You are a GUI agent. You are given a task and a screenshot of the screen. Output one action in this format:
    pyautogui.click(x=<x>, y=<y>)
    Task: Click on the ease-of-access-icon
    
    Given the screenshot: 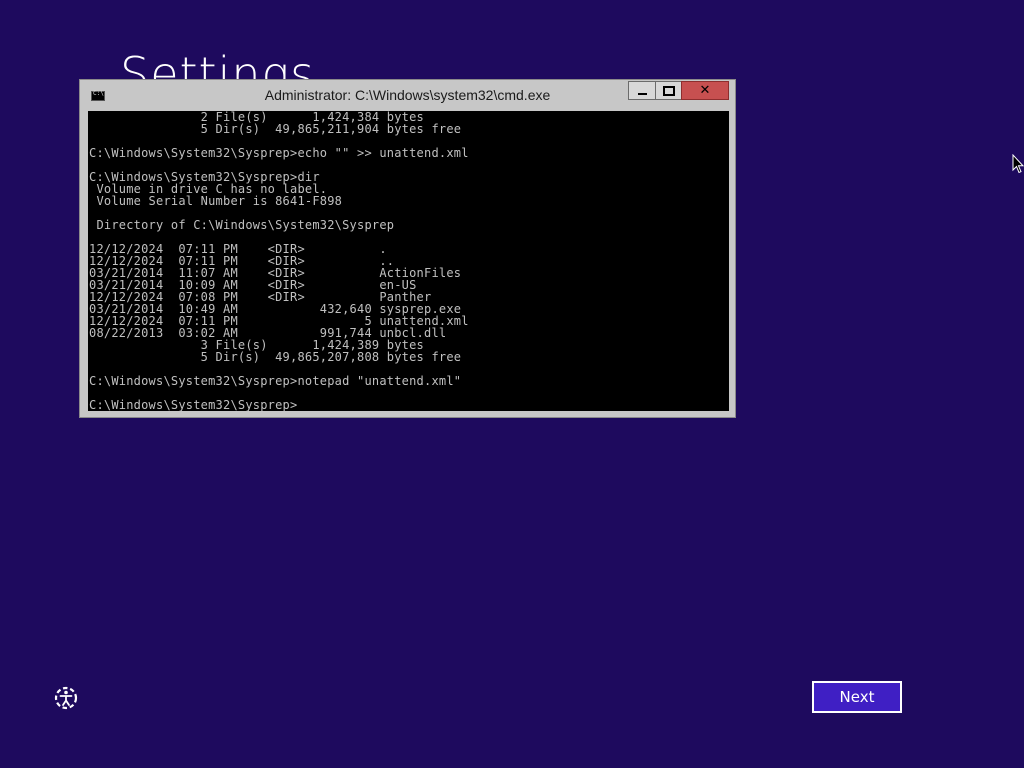 What is the action you would take?
    pyautogui.click(x=66, y=698)
    